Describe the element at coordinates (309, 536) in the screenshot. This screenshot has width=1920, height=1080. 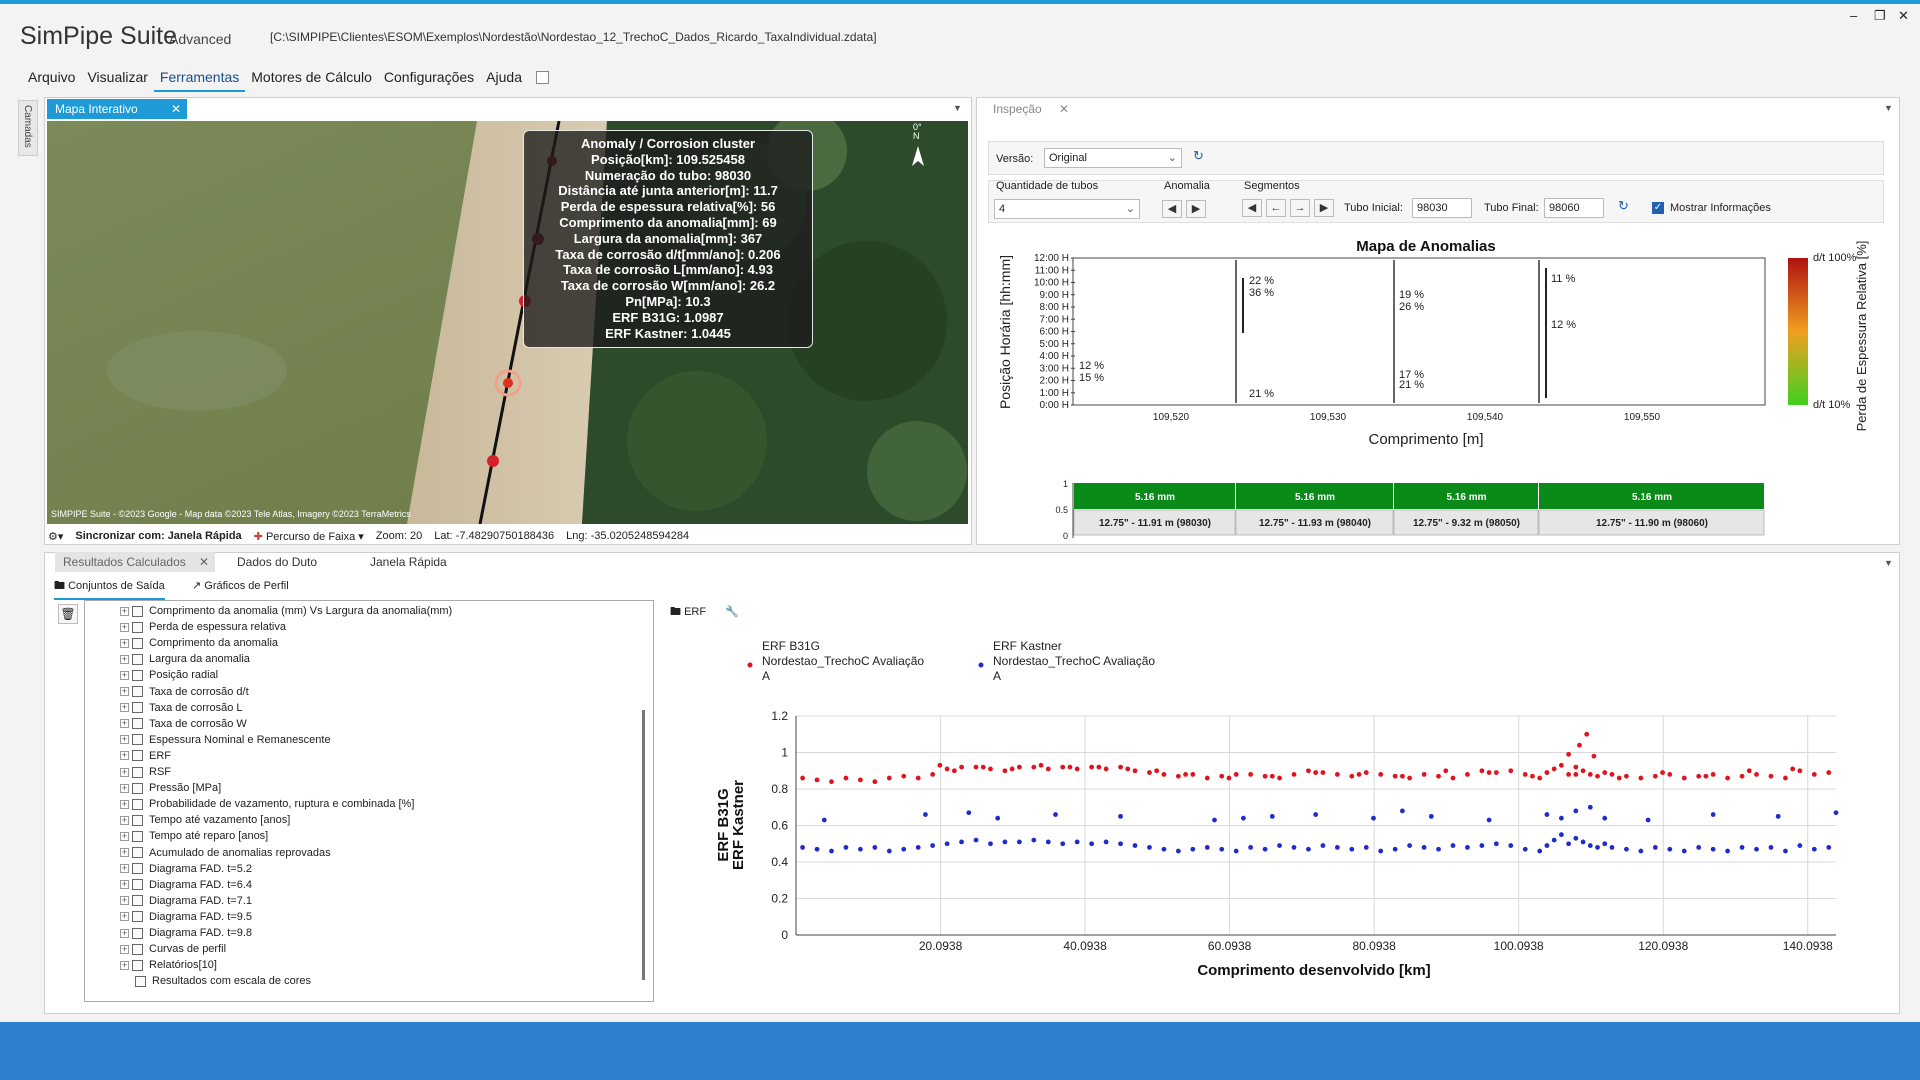
I see `track-dropdown: ✚ Percurso de Faixa ▾` at that location.